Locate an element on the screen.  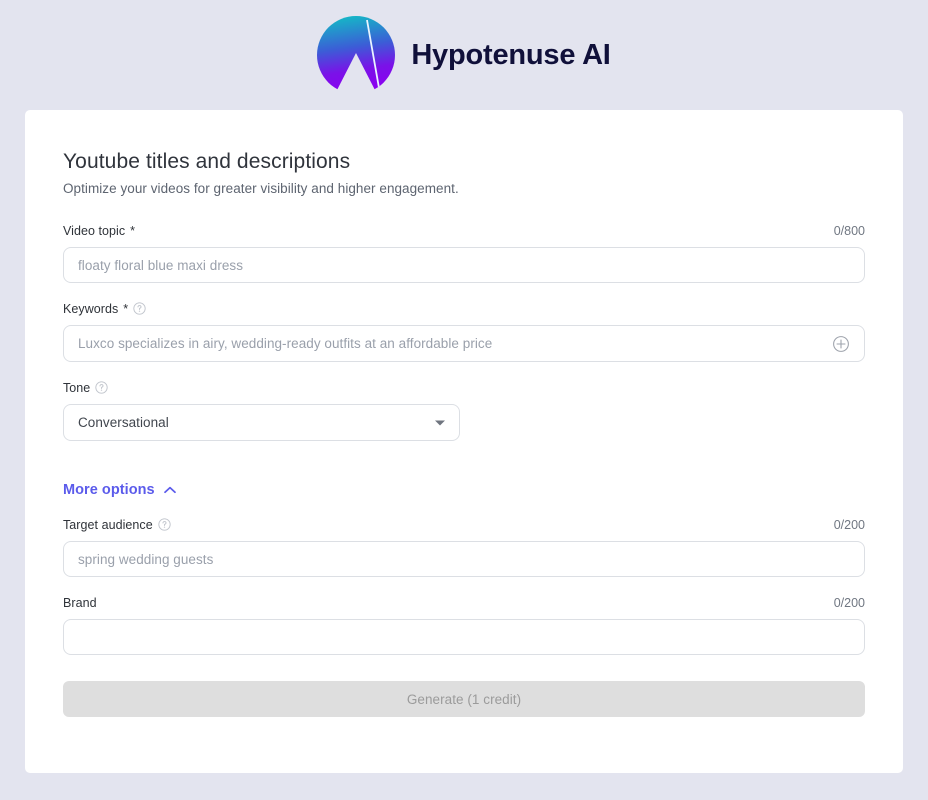
required-marker-video-topic: * is located at coordinates (133, 230).